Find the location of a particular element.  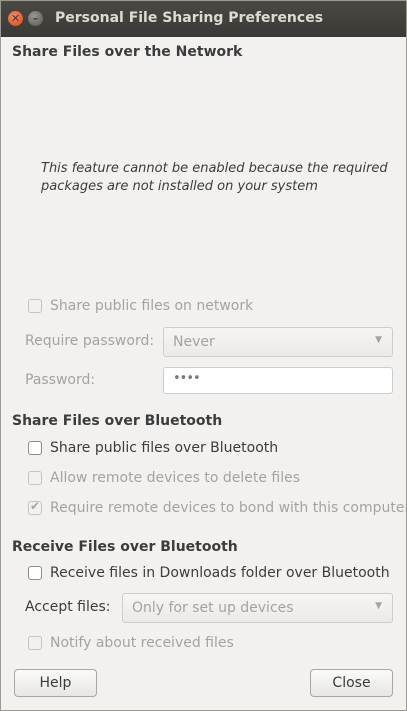

require-password-label: Require password: is located at coordinates (90, 341).